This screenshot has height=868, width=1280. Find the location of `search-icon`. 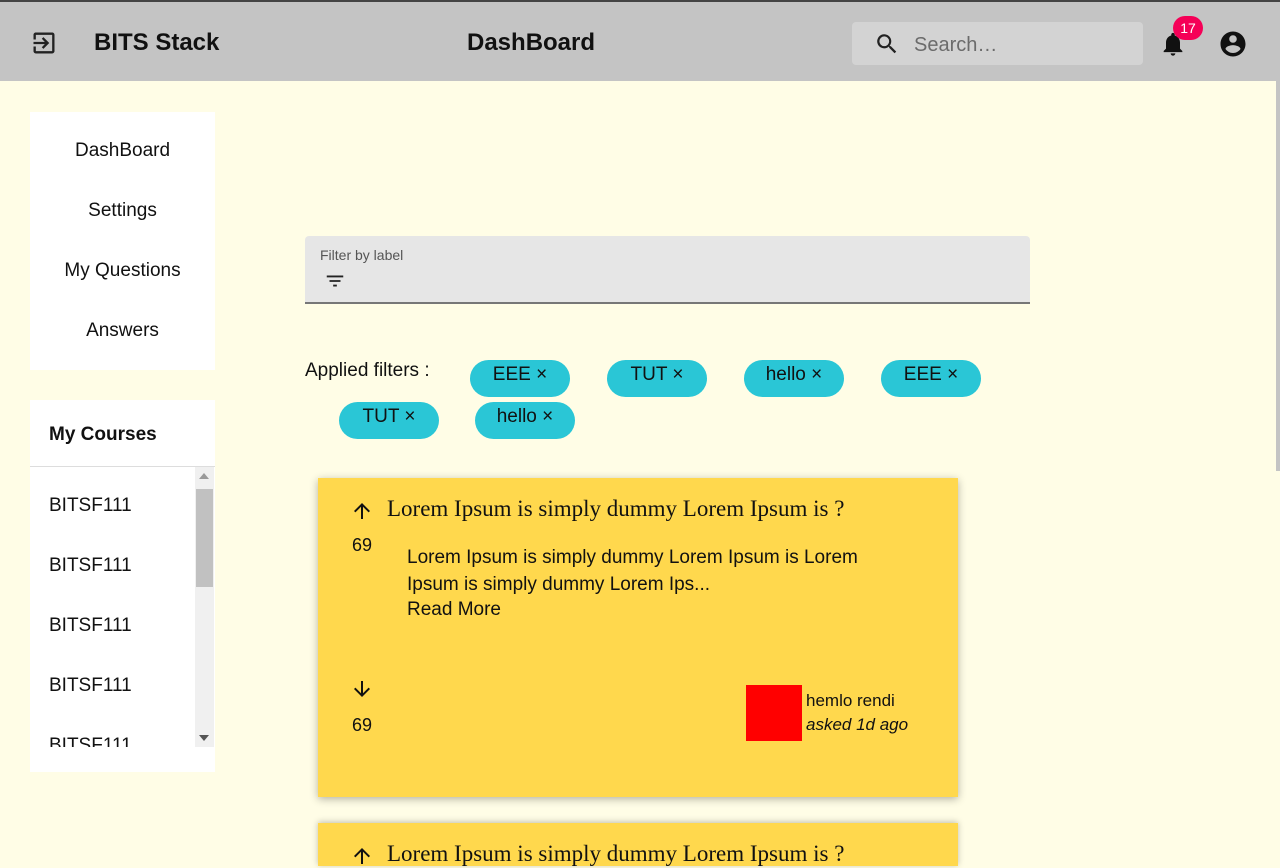

search-icon is located at coordinates (887, 44).